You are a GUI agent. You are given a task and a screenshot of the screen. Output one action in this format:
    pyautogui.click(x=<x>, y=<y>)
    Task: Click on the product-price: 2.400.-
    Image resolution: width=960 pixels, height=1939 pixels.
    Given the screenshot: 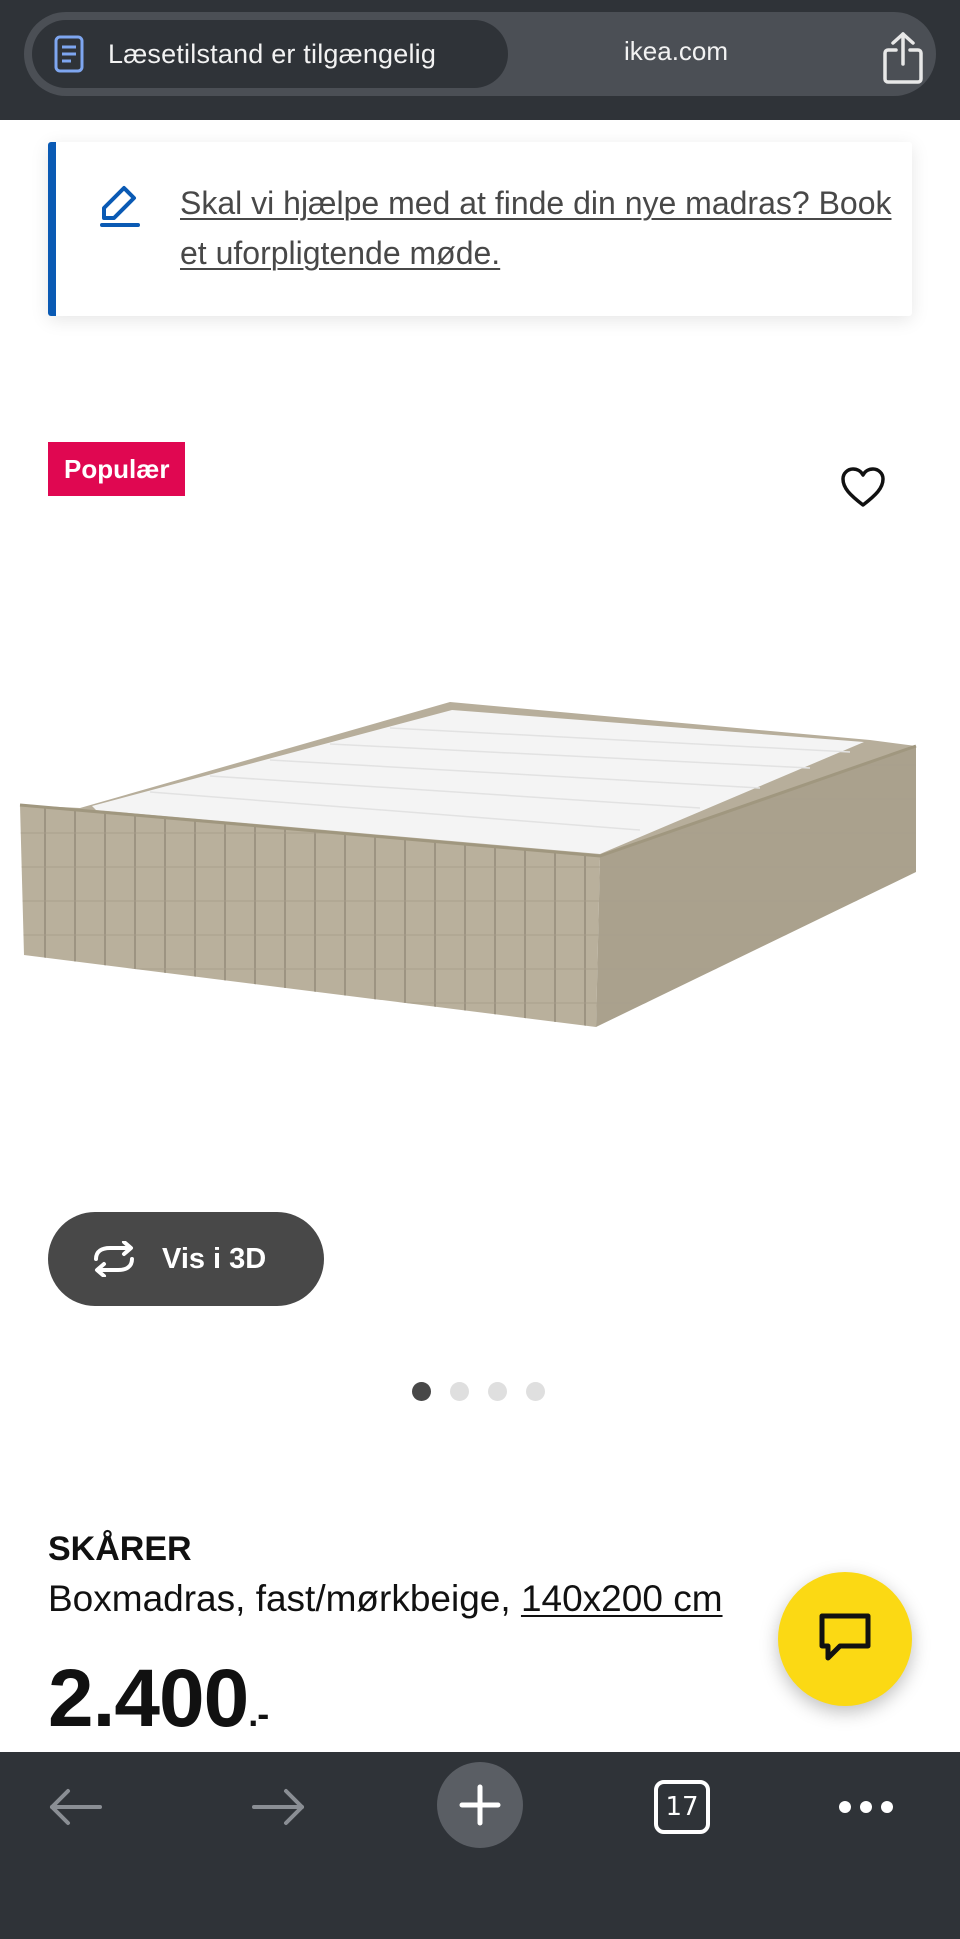 What is the action you would take?
    pyautogui.click(x=158, y=1699)
    